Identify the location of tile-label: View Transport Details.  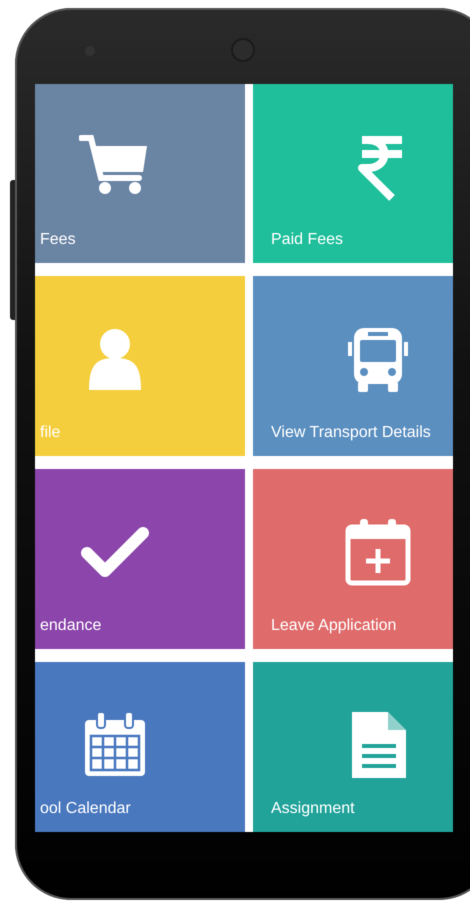
(351, 433).